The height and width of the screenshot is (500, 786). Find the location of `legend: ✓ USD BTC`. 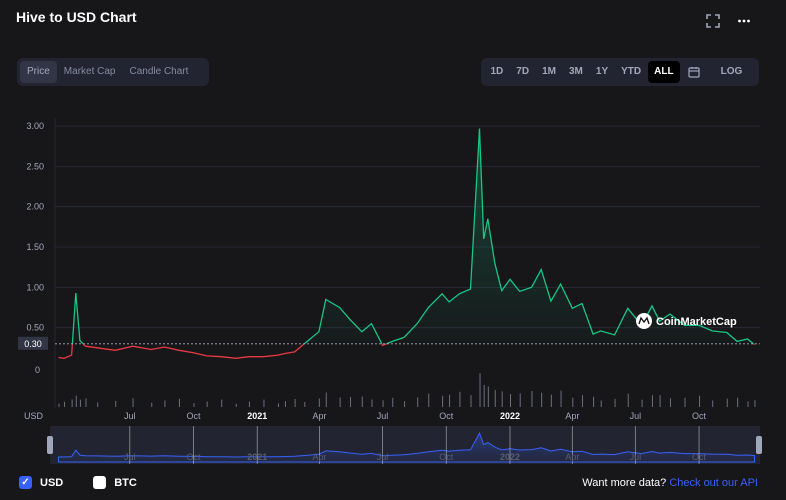

legend: ✓ USD BTC is located at coordinates (78, 482).